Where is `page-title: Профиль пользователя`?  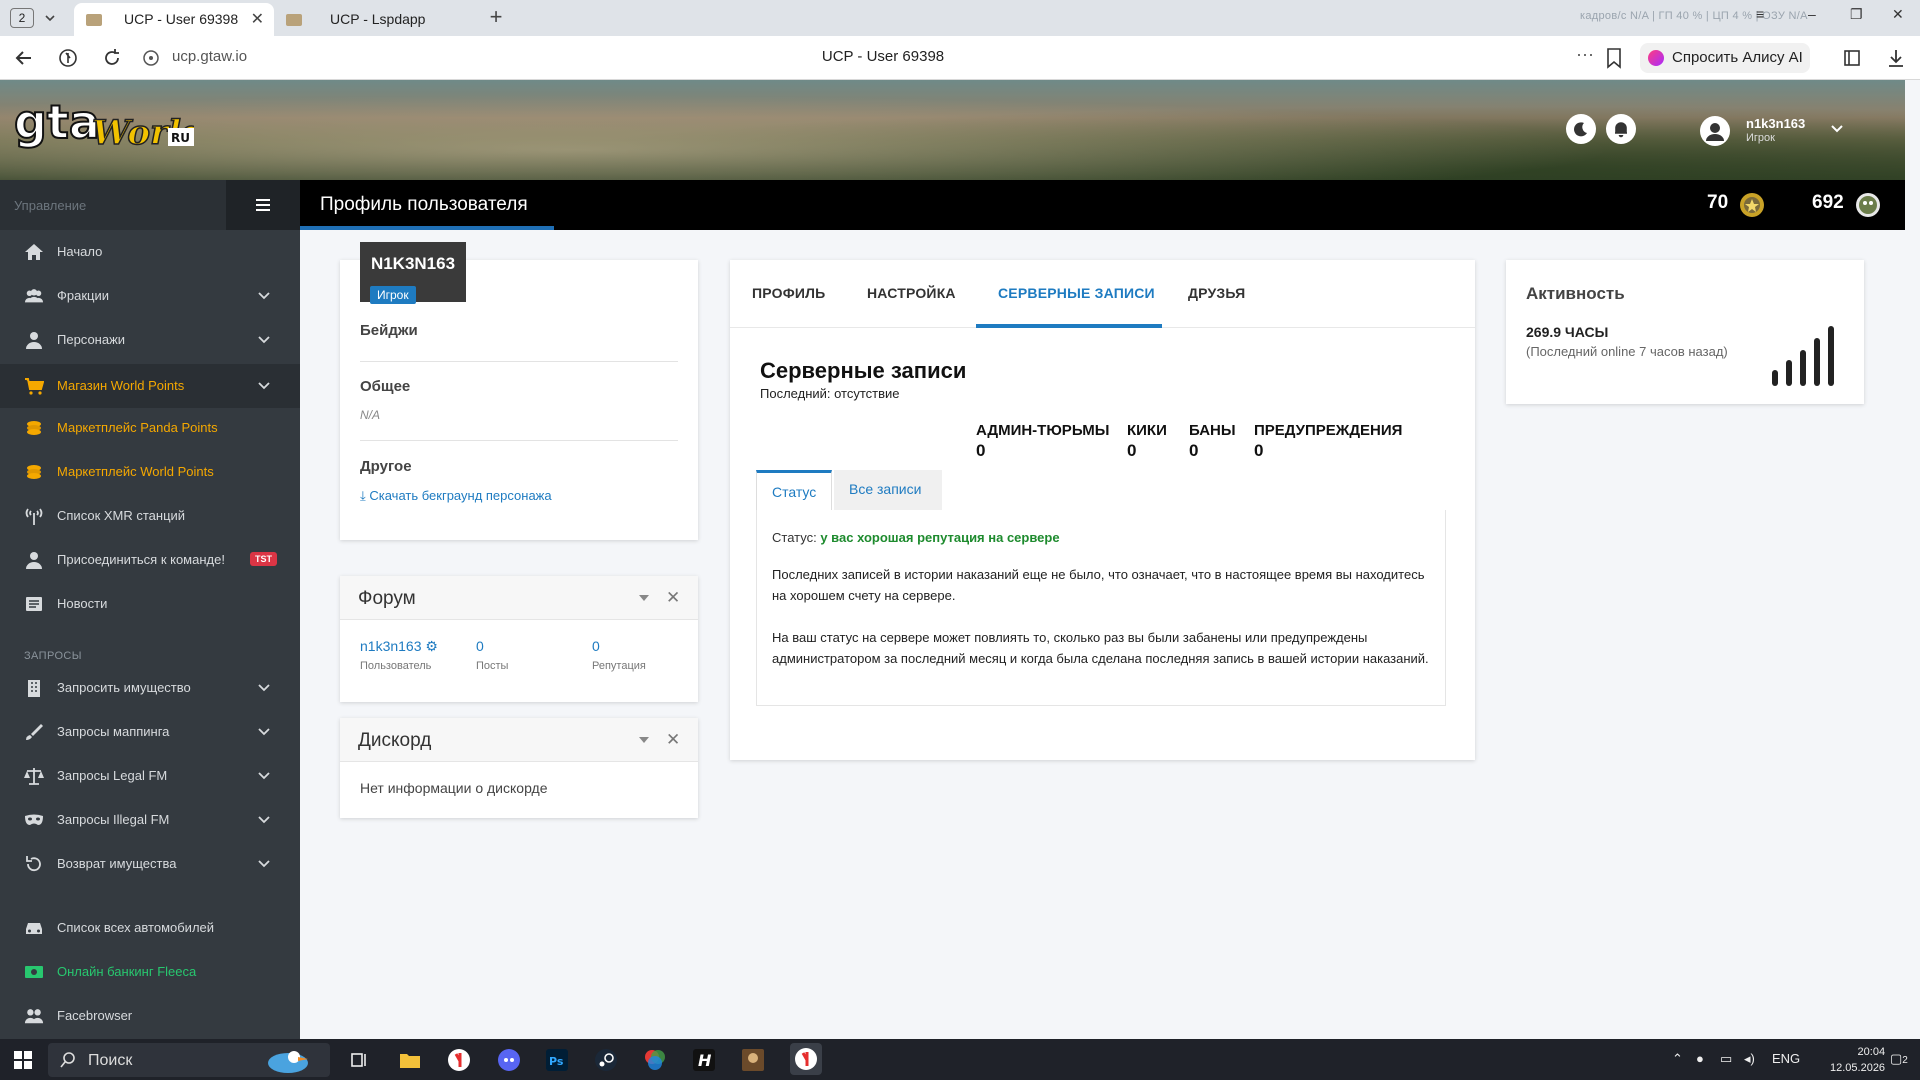
page-title: Профиль пользователя is located at coordinates (424, 204).